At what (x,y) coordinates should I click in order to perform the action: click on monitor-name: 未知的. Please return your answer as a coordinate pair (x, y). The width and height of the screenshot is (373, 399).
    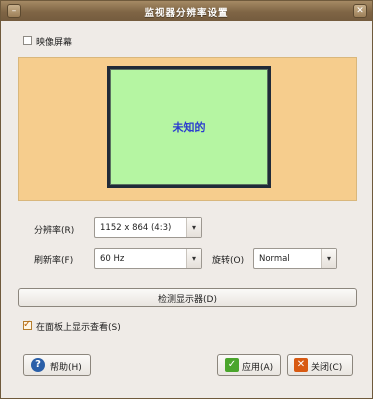
    Looking at the image, I should click on (189, 127).